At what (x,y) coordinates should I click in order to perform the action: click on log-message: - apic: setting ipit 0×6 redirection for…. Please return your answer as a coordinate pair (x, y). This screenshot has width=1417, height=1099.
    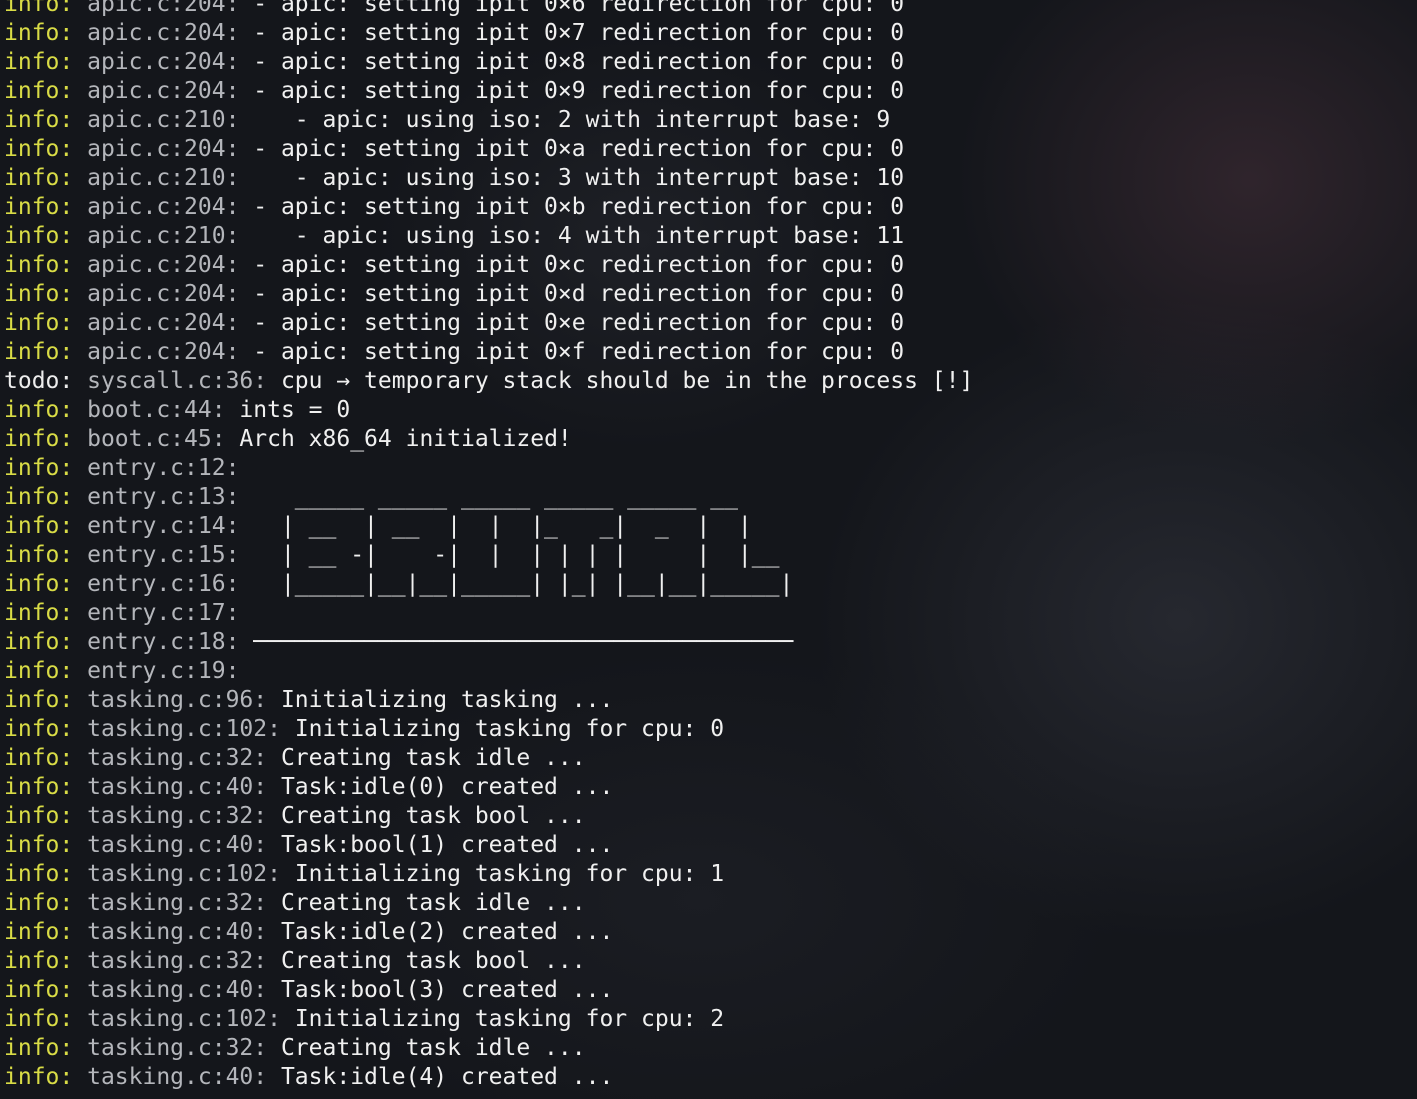
    Looking at the image, I should click on (572, 8).